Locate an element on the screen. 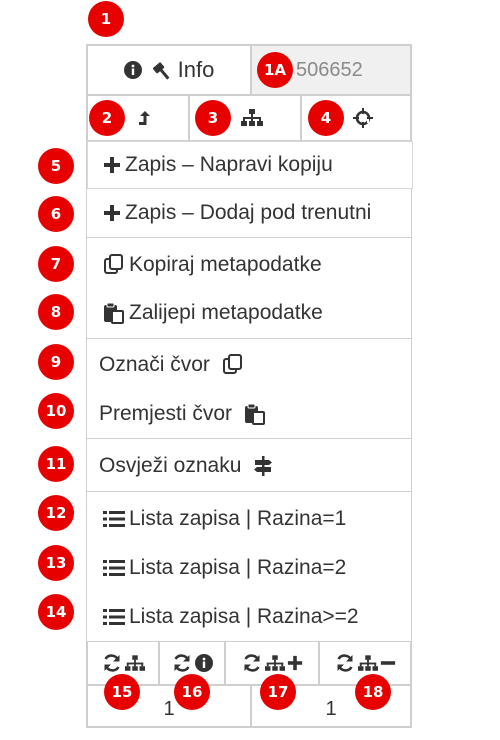 The width and height of the screenshot is (500, 740). menu-item-list-level-2-plus: Lista zapisa | Razina>=2 is located at coordinates (257, 617).